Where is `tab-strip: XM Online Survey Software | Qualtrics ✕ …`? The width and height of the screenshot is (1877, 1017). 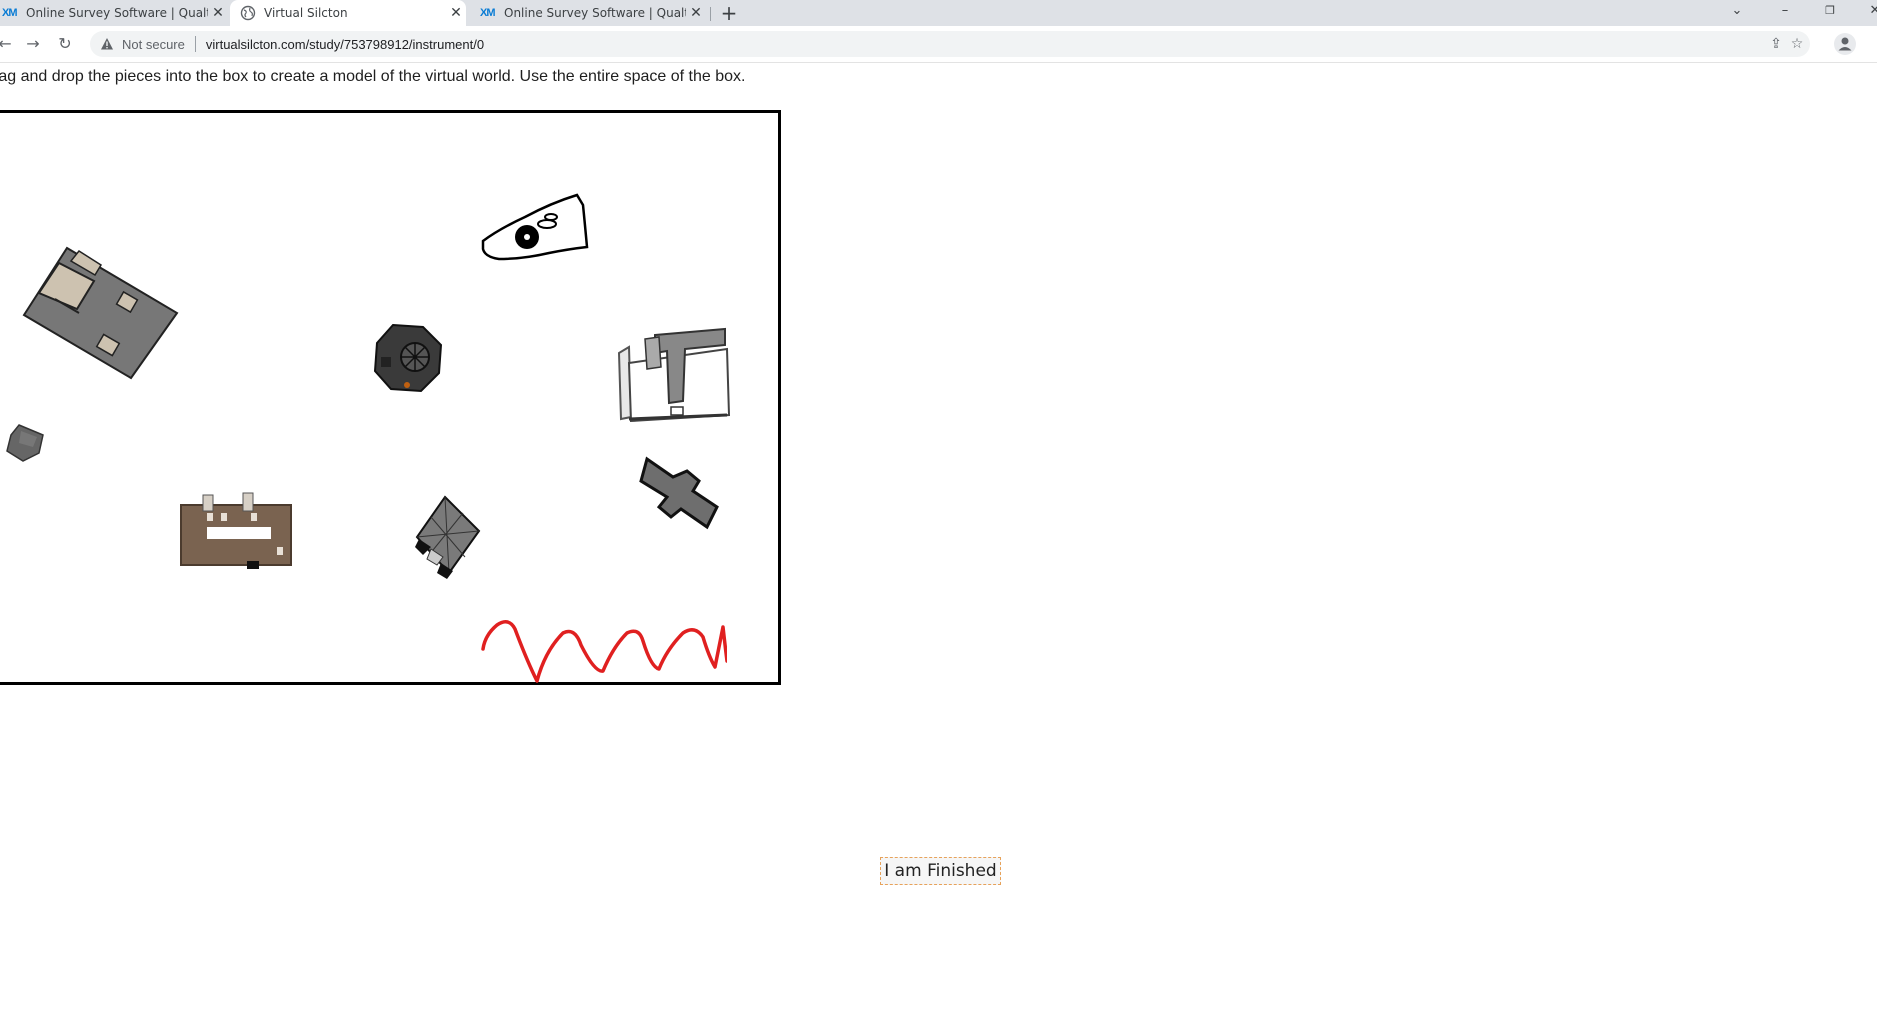 tab-strip: XM Online Survey Software | Qualtrics ✕ … is located at coordinates (938, 13).